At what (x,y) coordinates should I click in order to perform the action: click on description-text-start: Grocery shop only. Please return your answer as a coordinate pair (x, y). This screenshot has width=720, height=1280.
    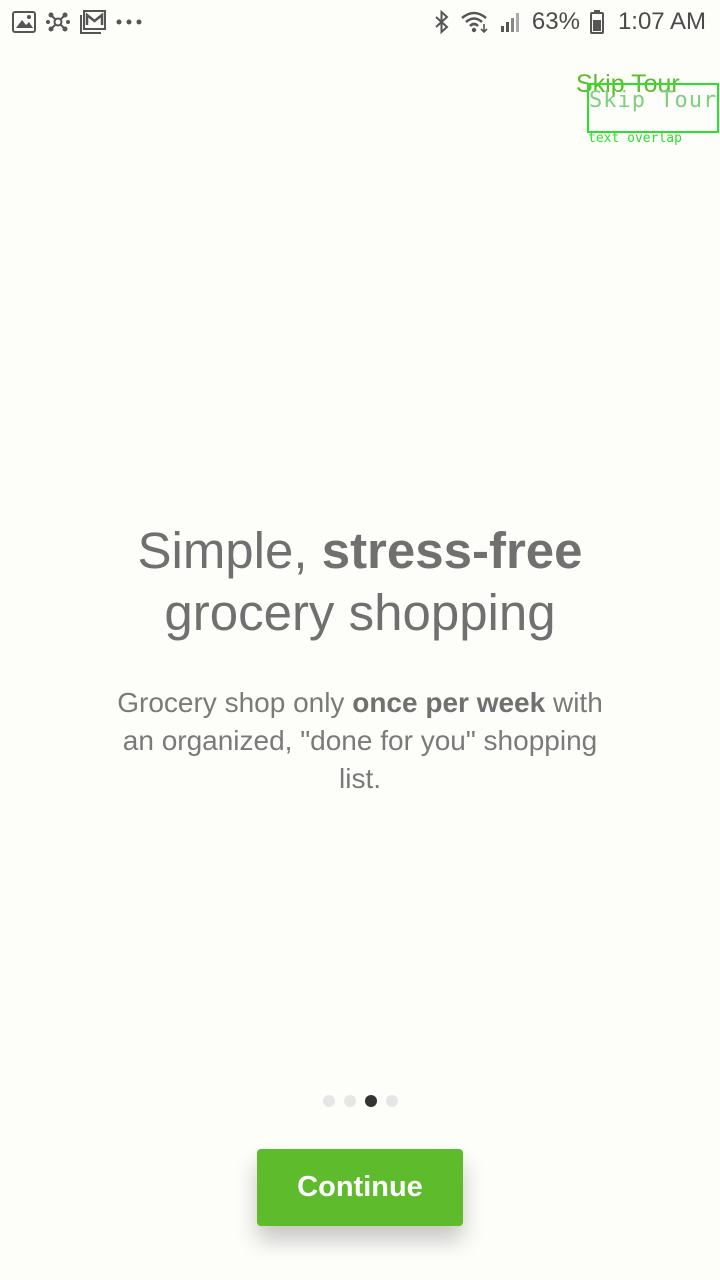
    Looking at the image, I should click on (235, 702).